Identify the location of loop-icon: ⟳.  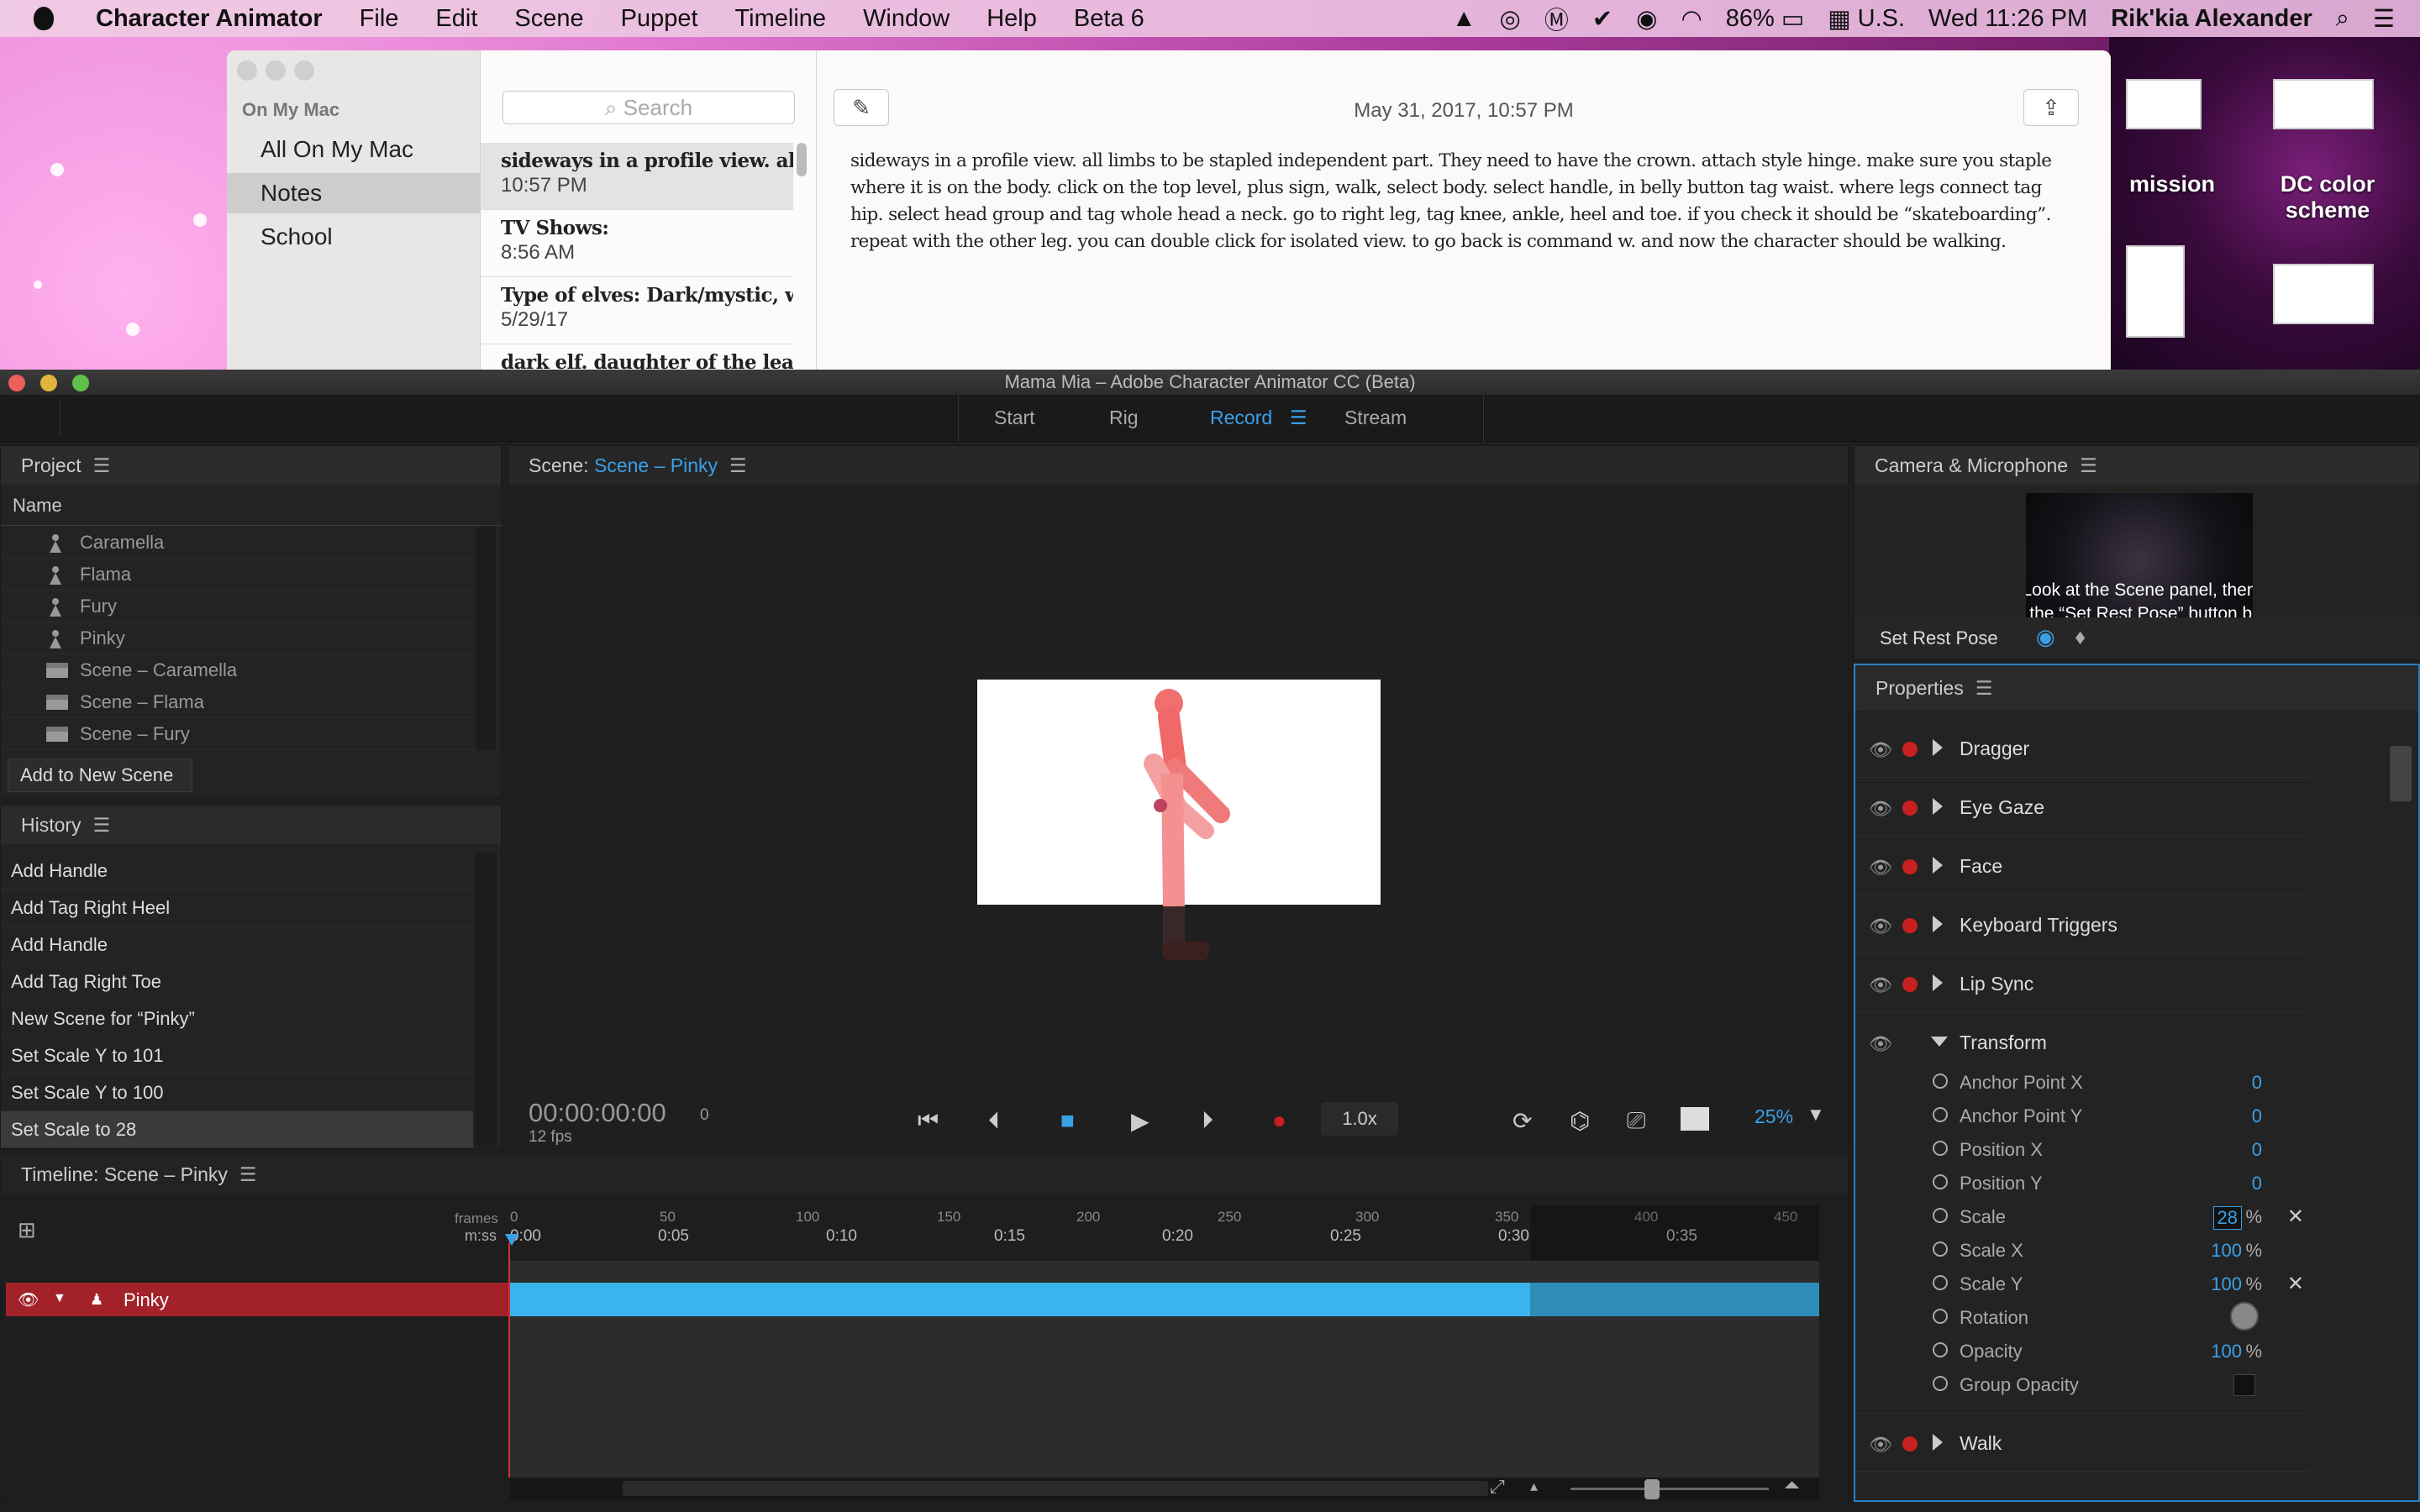
(1522, 1121).